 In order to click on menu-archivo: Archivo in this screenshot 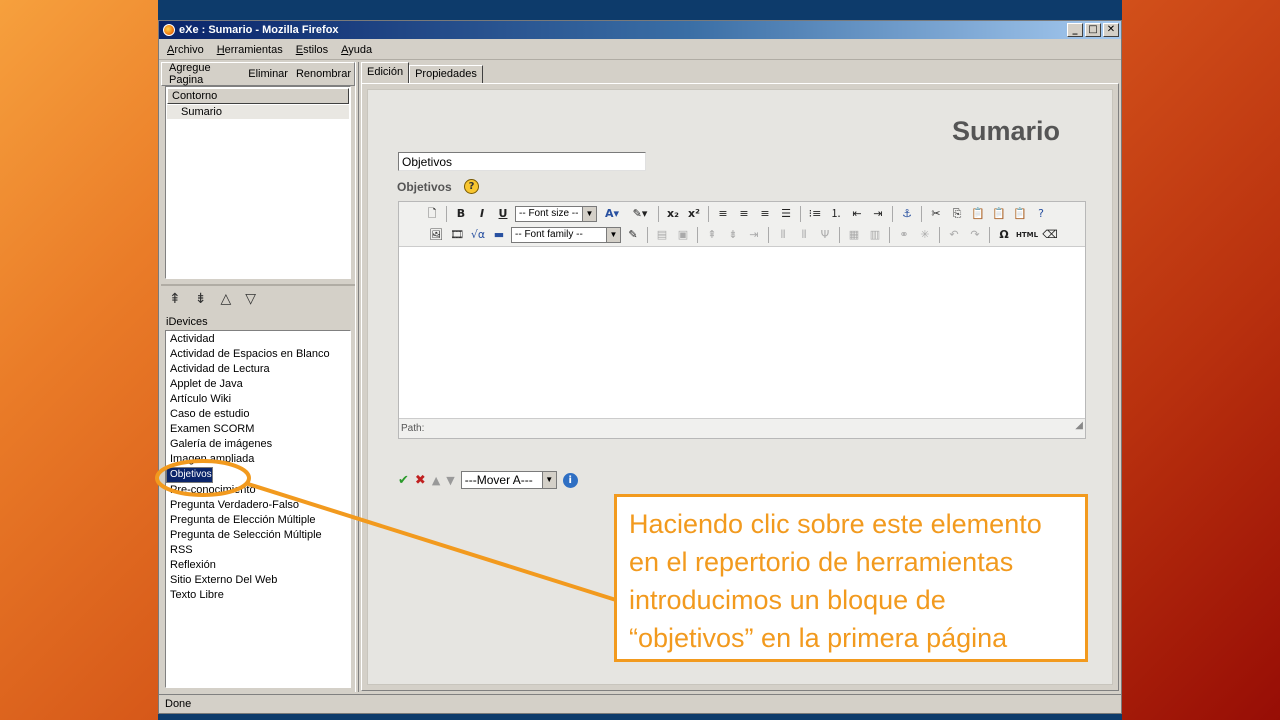, I will do `click(184, 48)`.